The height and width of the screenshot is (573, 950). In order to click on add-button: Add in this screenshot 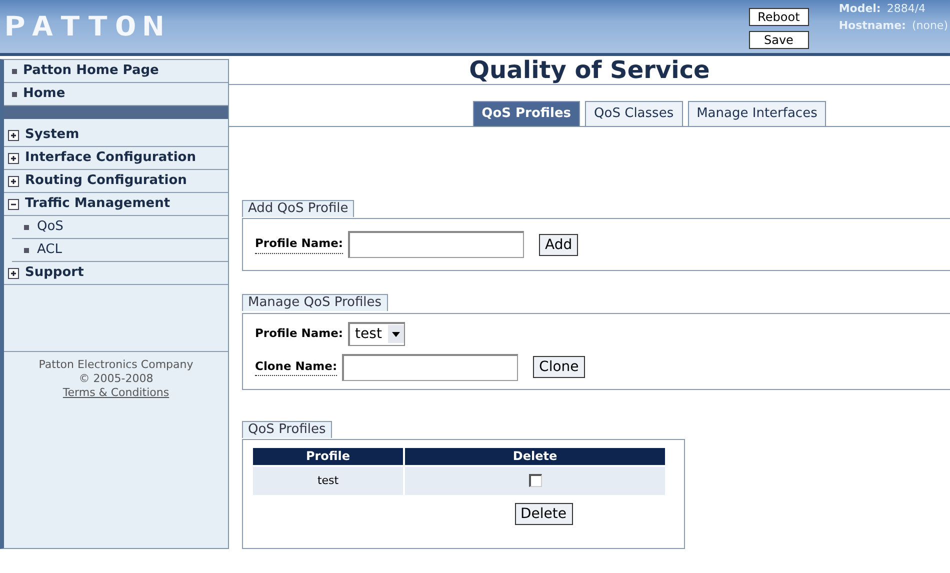, I will do `click(558, 245)`.